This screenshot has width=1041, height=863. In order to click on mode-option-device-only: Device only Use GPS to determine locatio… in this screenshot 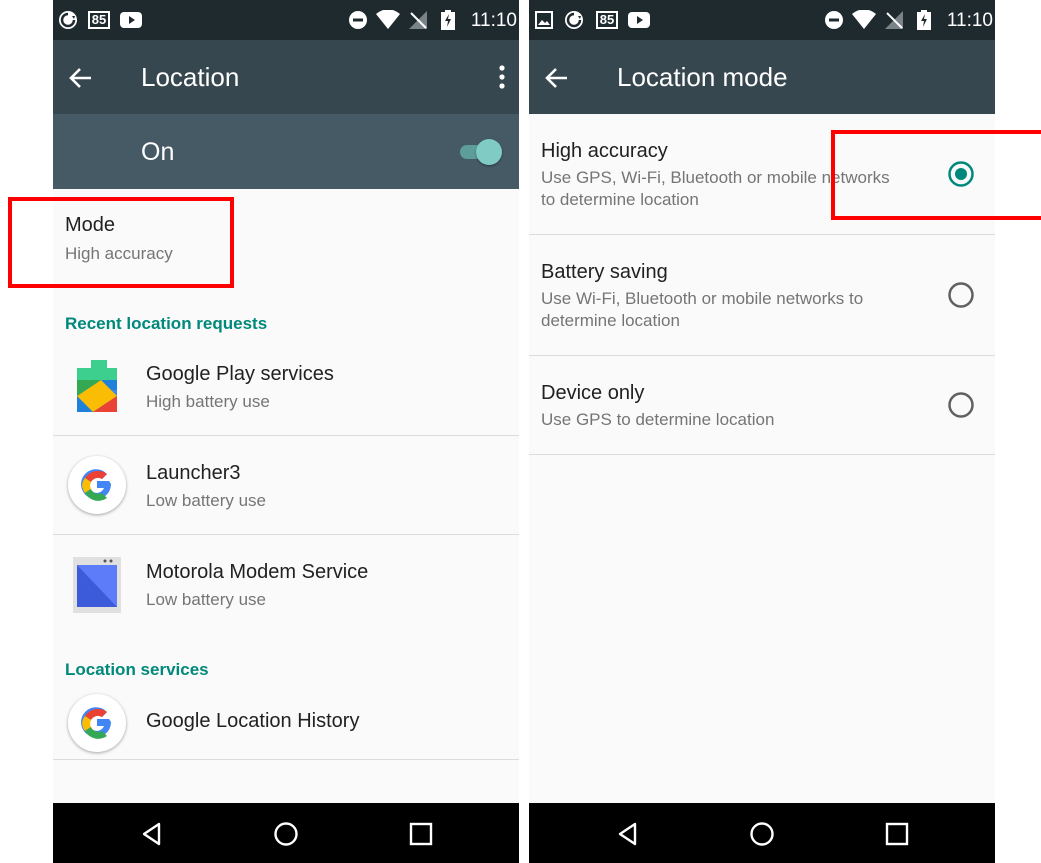, I will do `click(762, 405)`.